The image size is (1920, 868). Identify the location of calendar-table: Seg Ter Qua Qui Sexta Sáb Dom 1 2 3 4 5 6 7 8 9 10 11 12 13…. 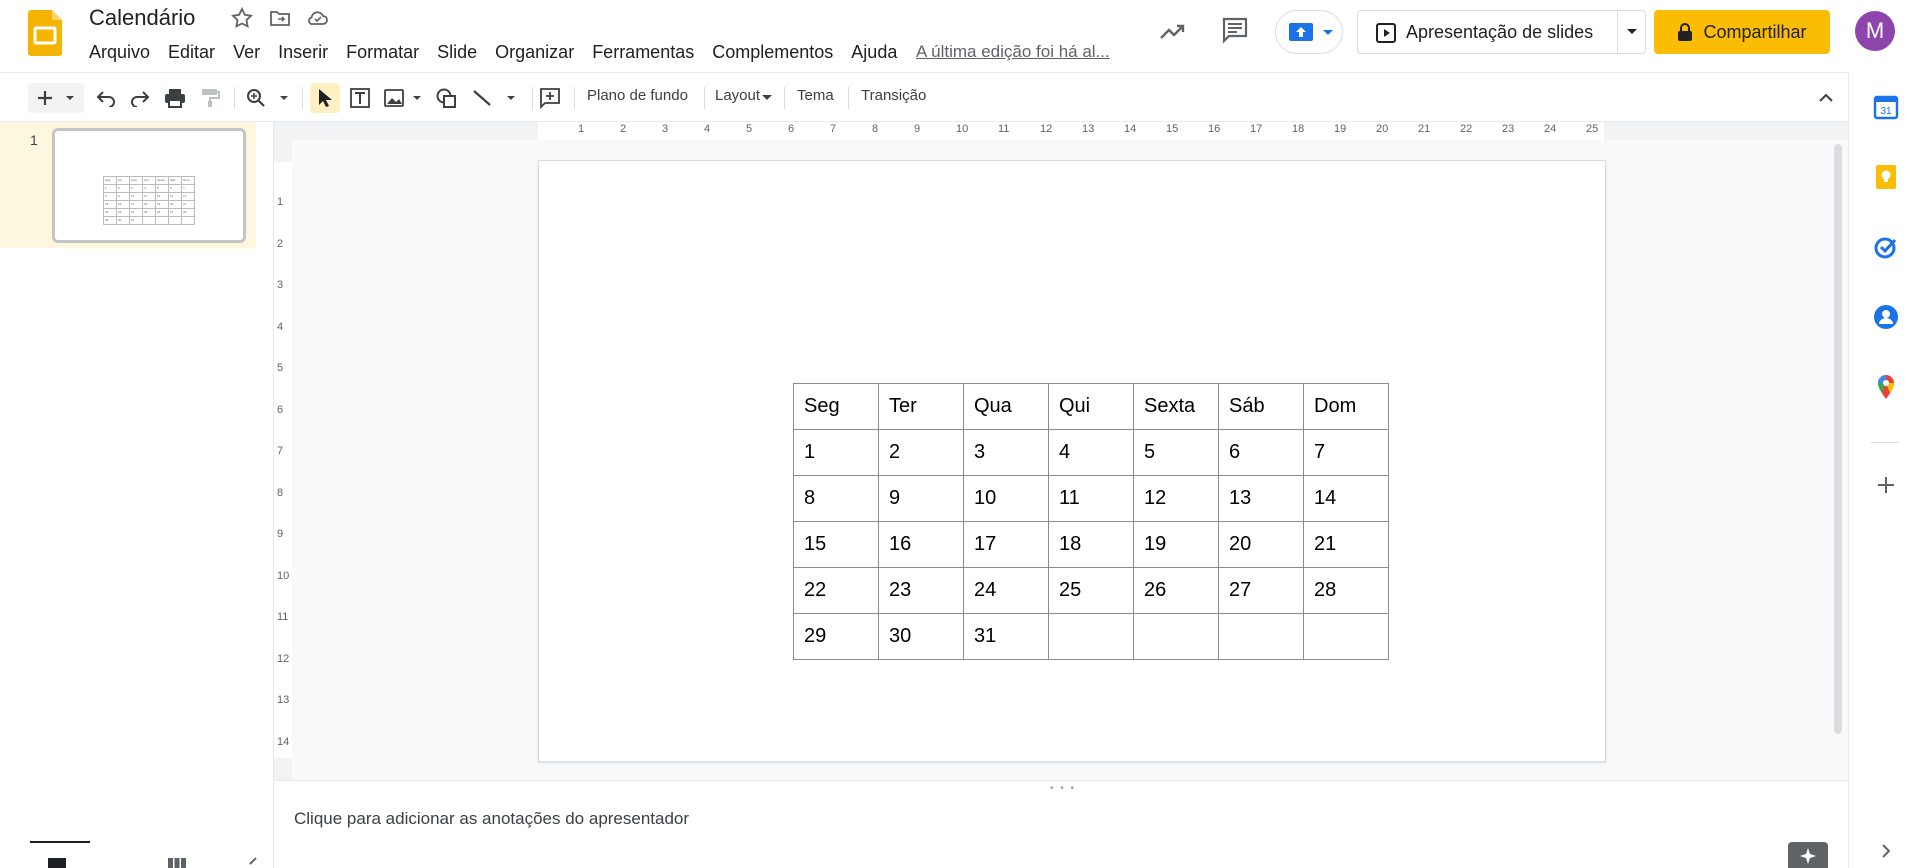
(1091, 521).